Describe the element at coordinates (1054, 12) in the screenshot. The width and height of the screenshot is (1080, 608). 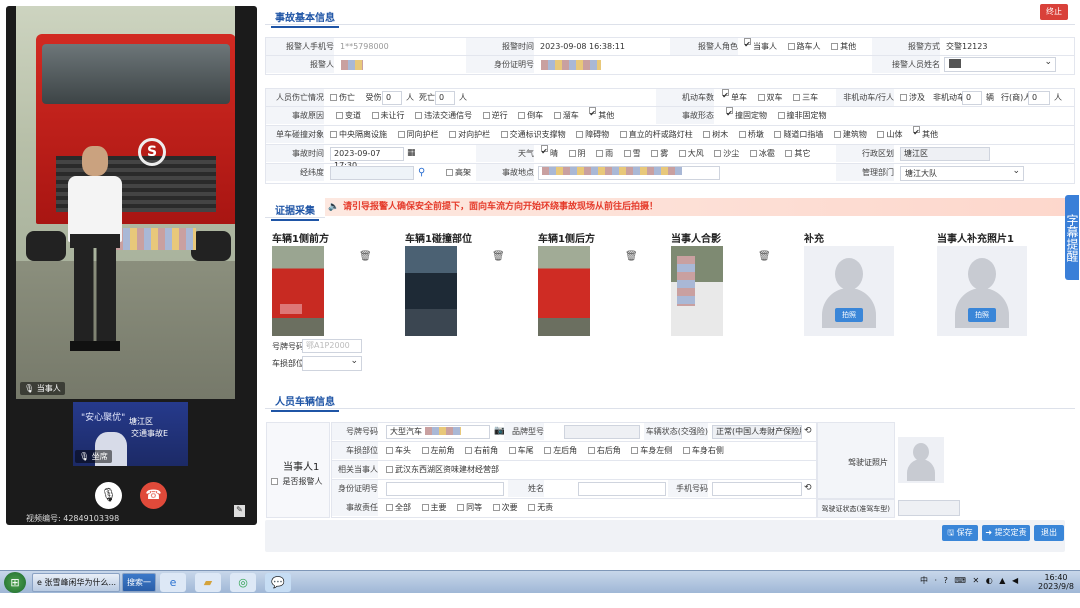
I see `stop-button: 终止` at that location.